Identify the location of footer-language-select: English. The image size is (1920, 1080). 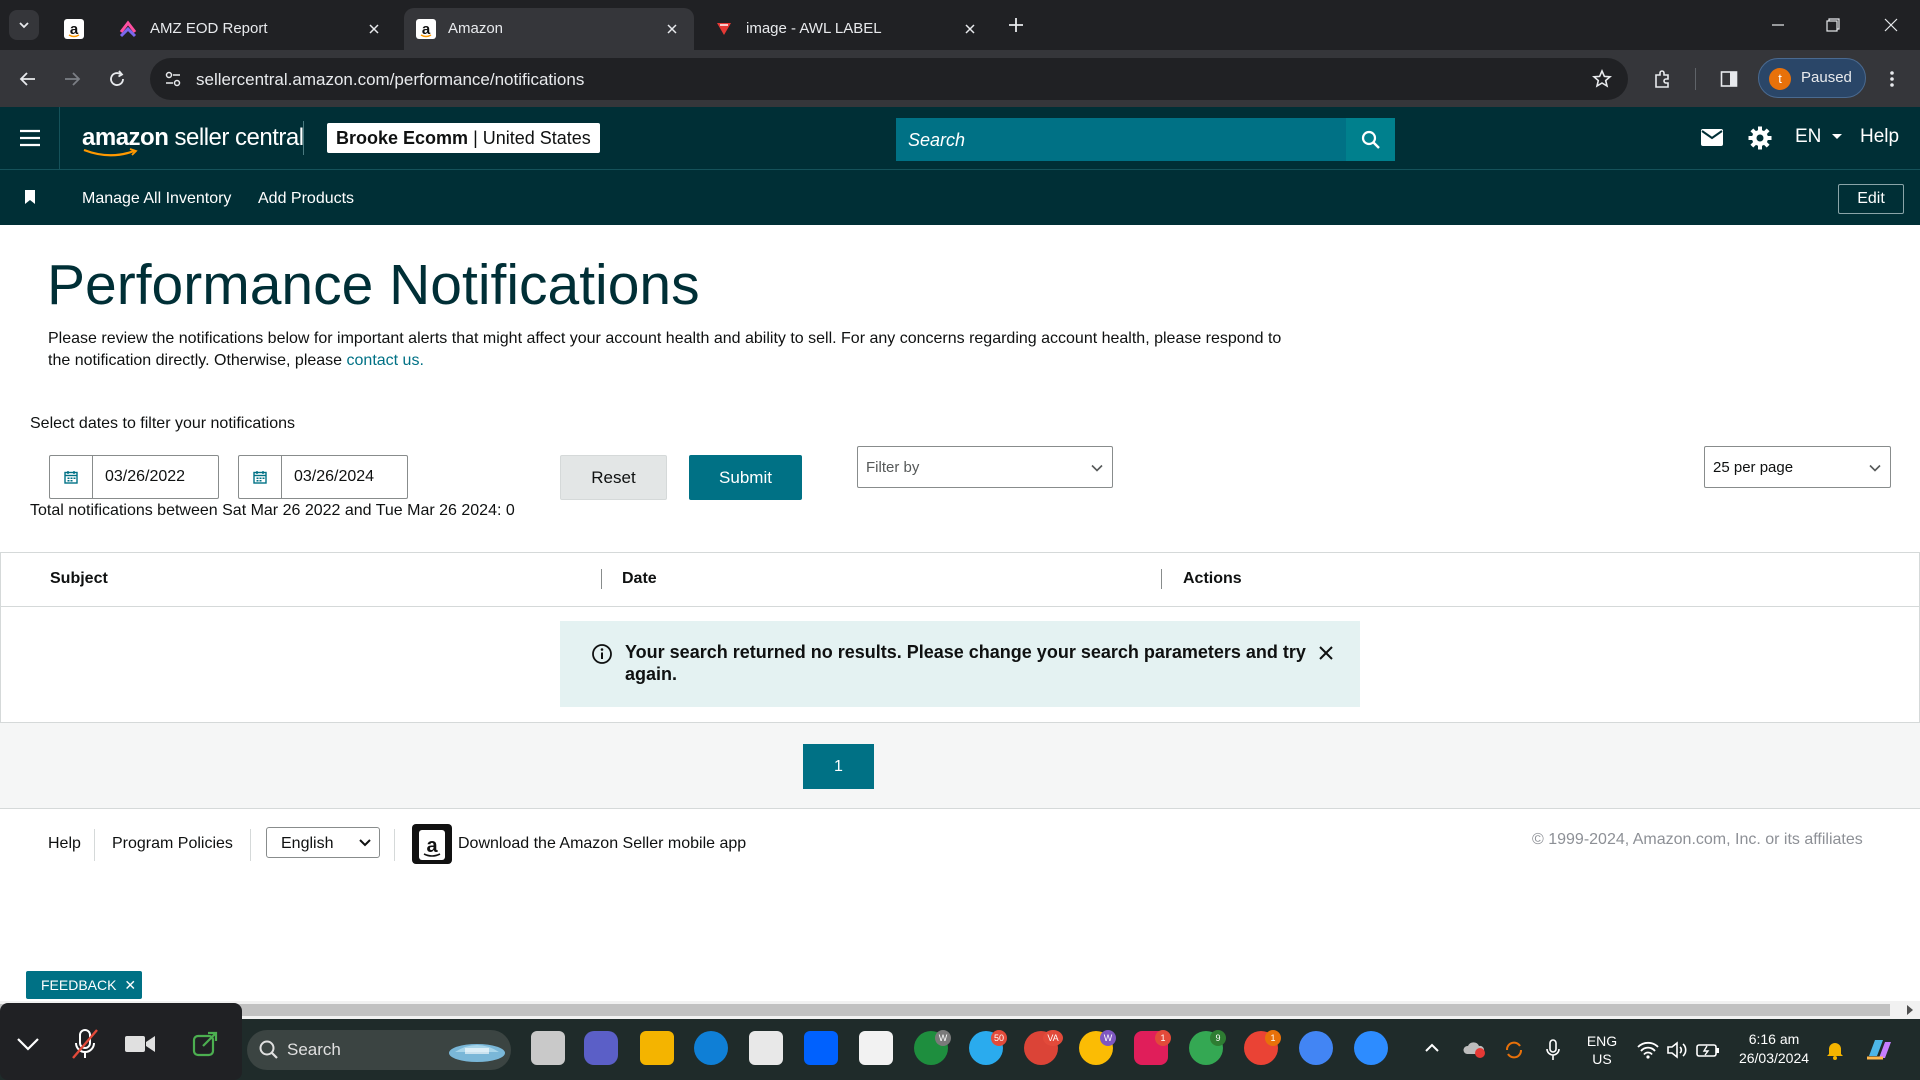
(323, 842).